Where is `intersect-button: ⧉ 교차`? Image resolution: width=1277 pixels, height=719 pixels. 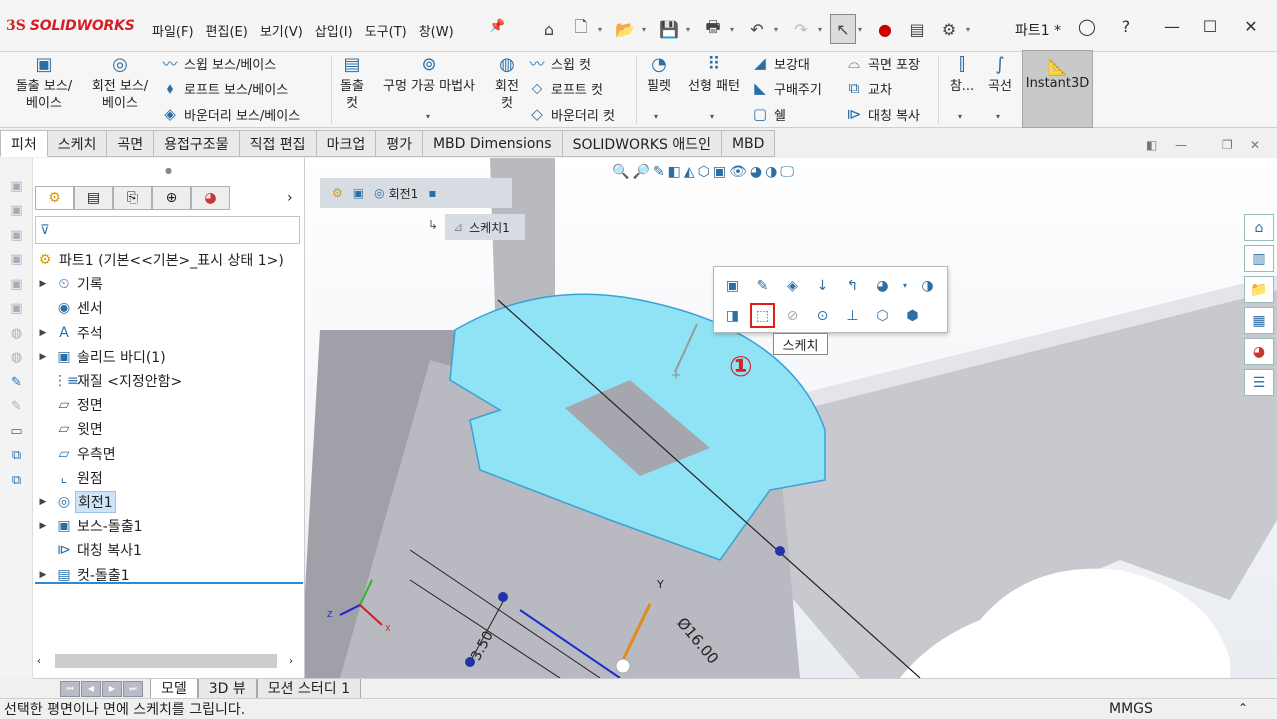
intersect-button: ⧉ 교차 is located at coordinates (868, 88).